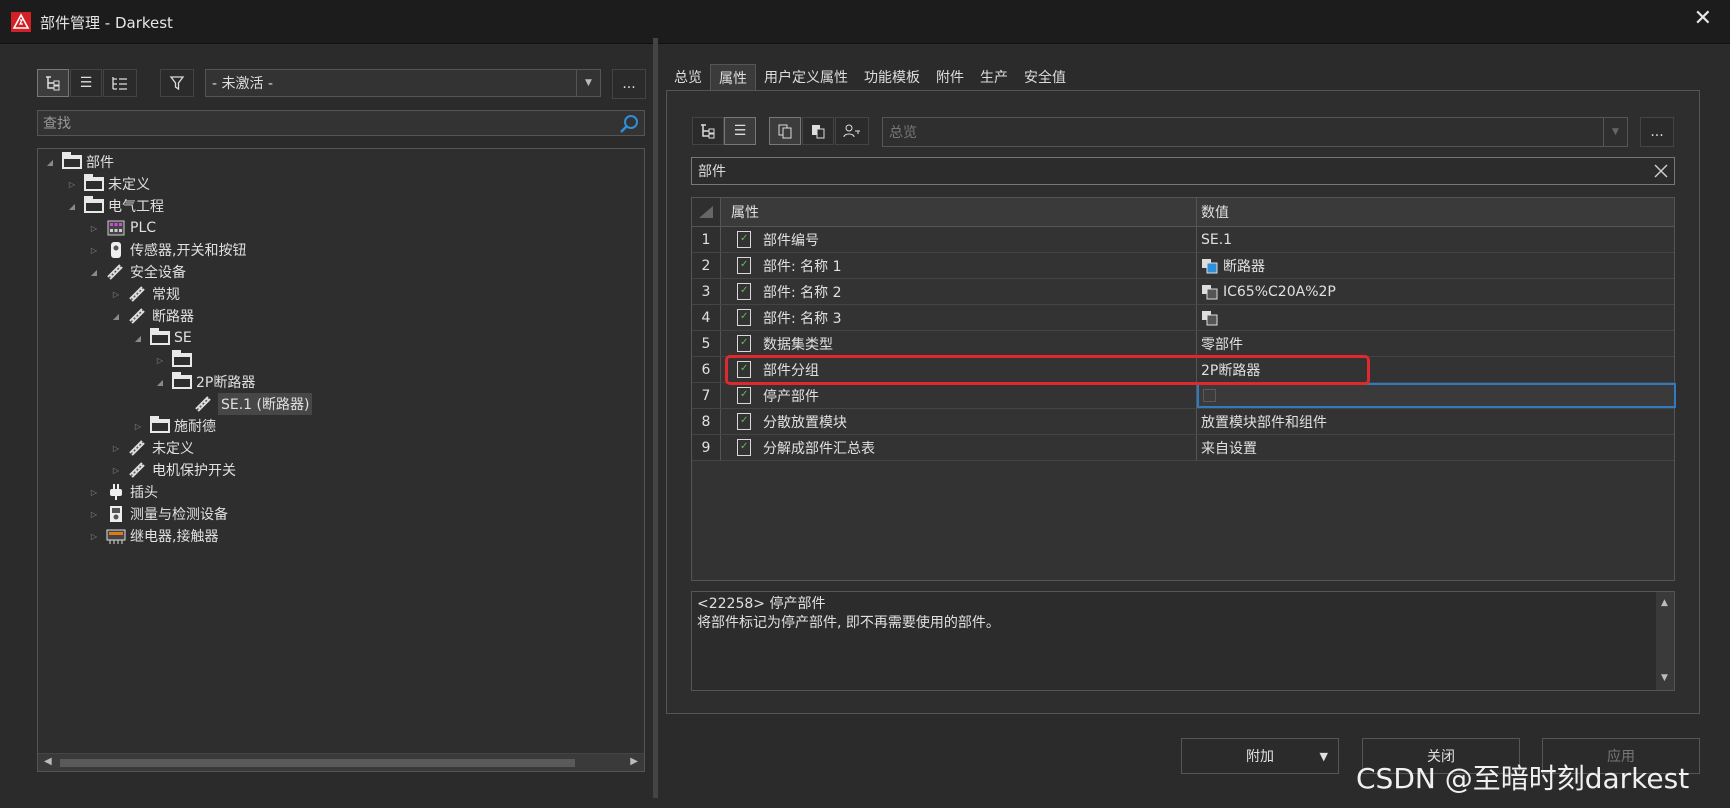 Image resolution: width=1730 pixels, height=808 pixels. I want to click on scroll-left-icon: ◀, so click(48, 761).